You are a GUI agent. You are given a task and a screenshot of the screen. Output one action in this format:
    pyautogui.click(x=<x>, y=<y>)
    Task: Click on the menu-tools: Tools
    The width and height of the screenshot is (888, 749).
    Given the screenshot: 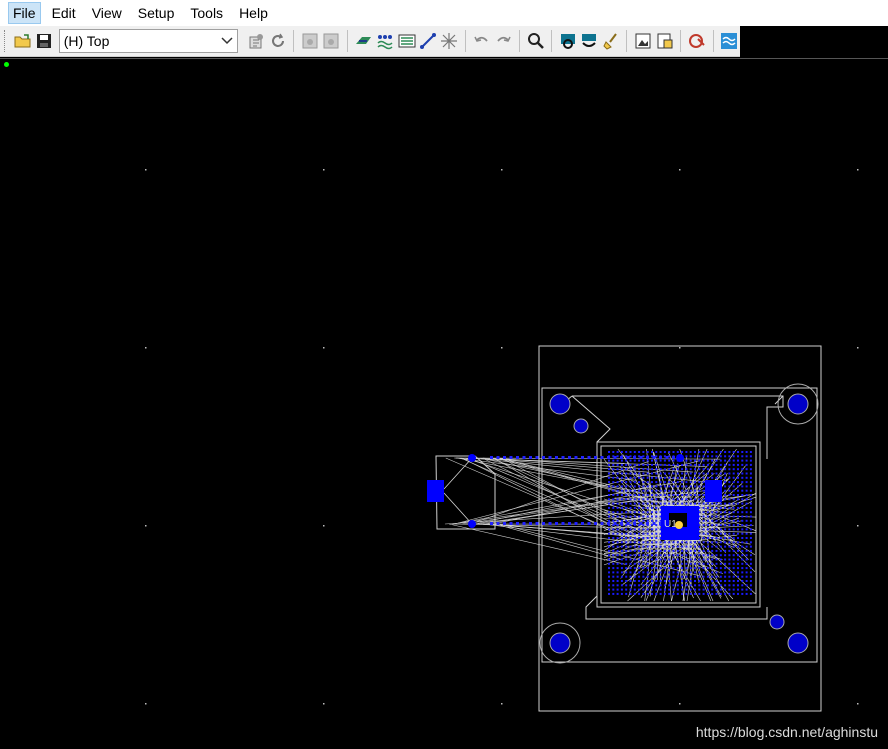 What is the action you would take?
    pyautogui.click(x=206, y=13)
    